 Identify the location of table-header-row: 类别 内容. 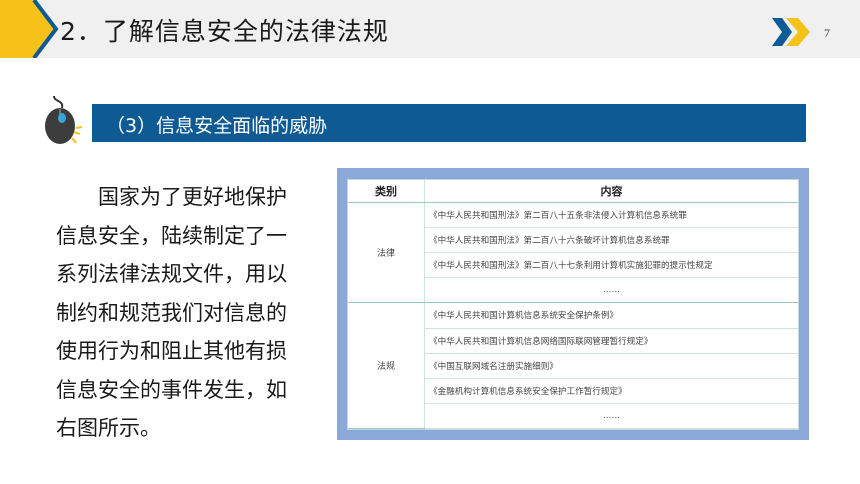
(573, 191).